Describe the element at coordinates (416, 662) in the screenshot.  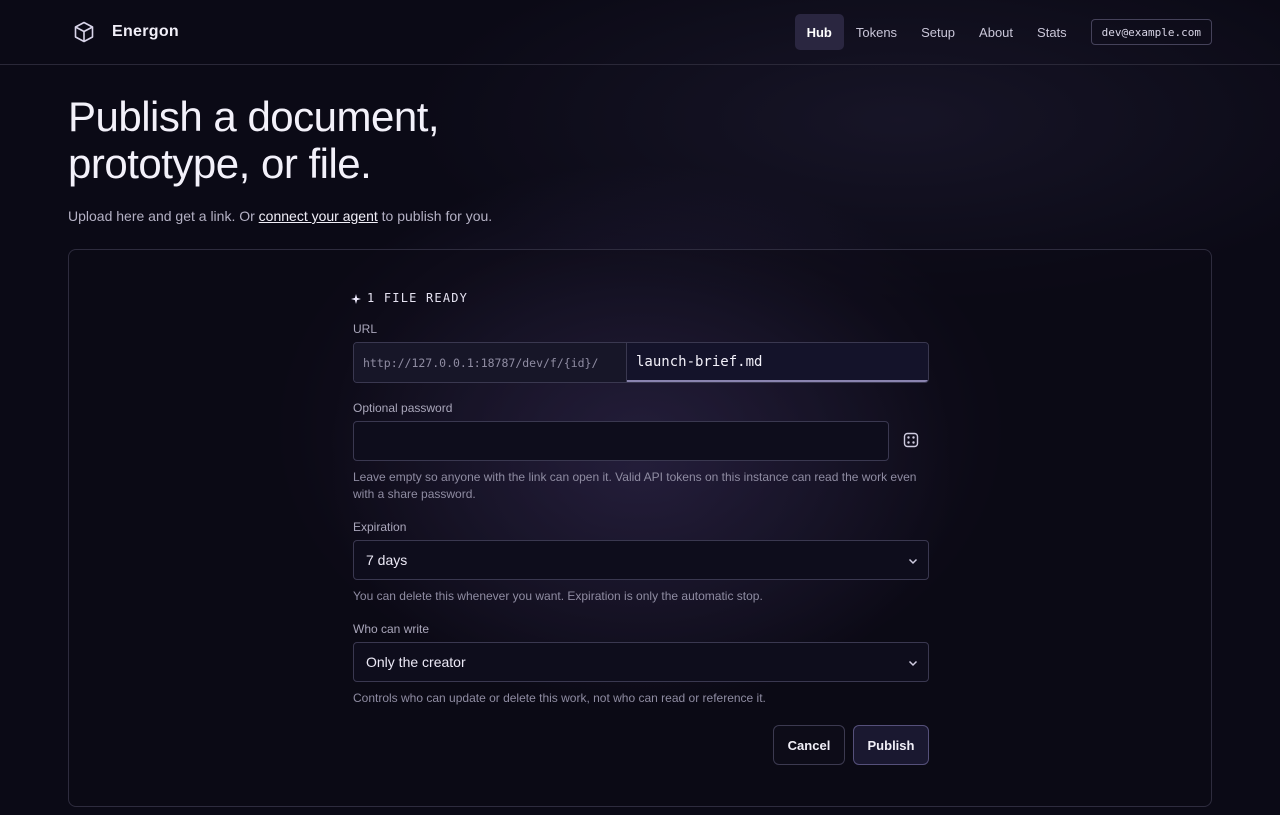
I see `write-access-value: Only the creator` at that location.